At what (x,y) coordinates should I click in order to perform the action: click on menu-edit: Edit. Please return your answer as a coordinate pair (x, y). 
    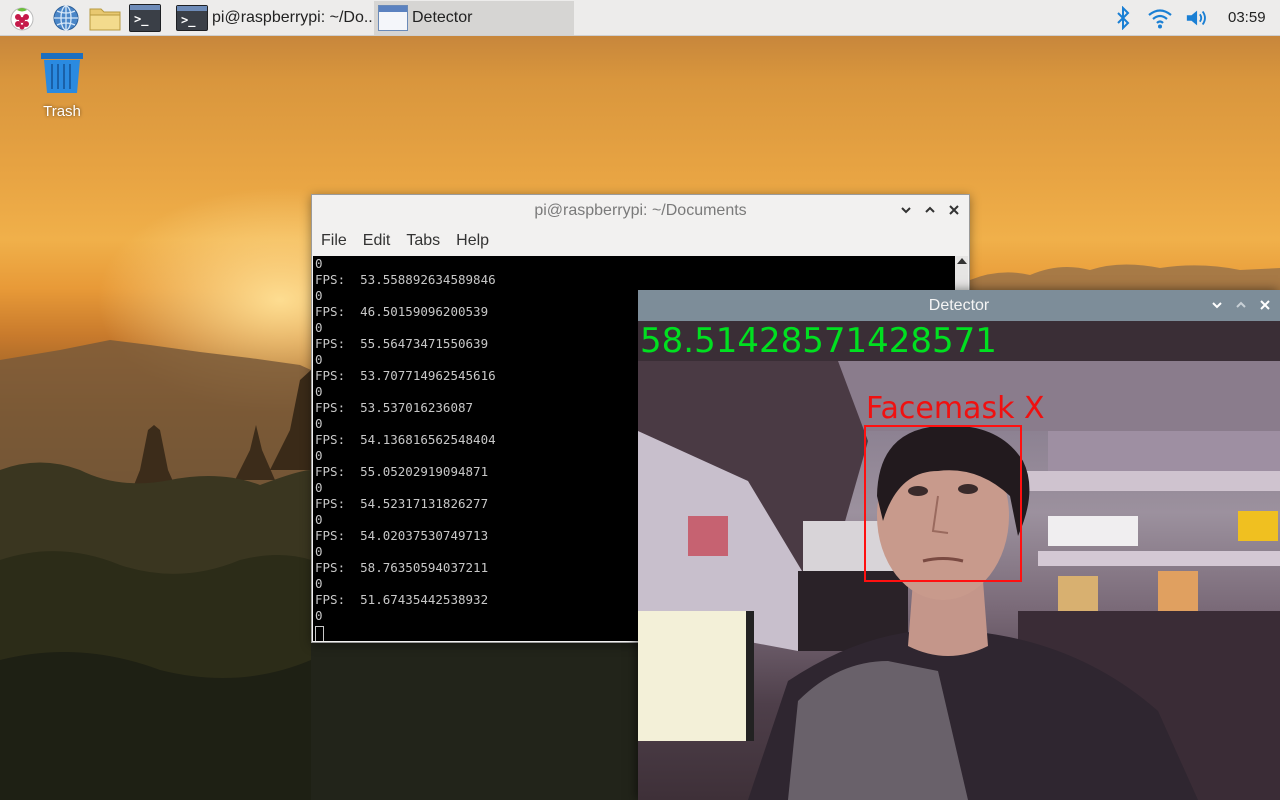
    Looking at the image, I should click on (377, 241).